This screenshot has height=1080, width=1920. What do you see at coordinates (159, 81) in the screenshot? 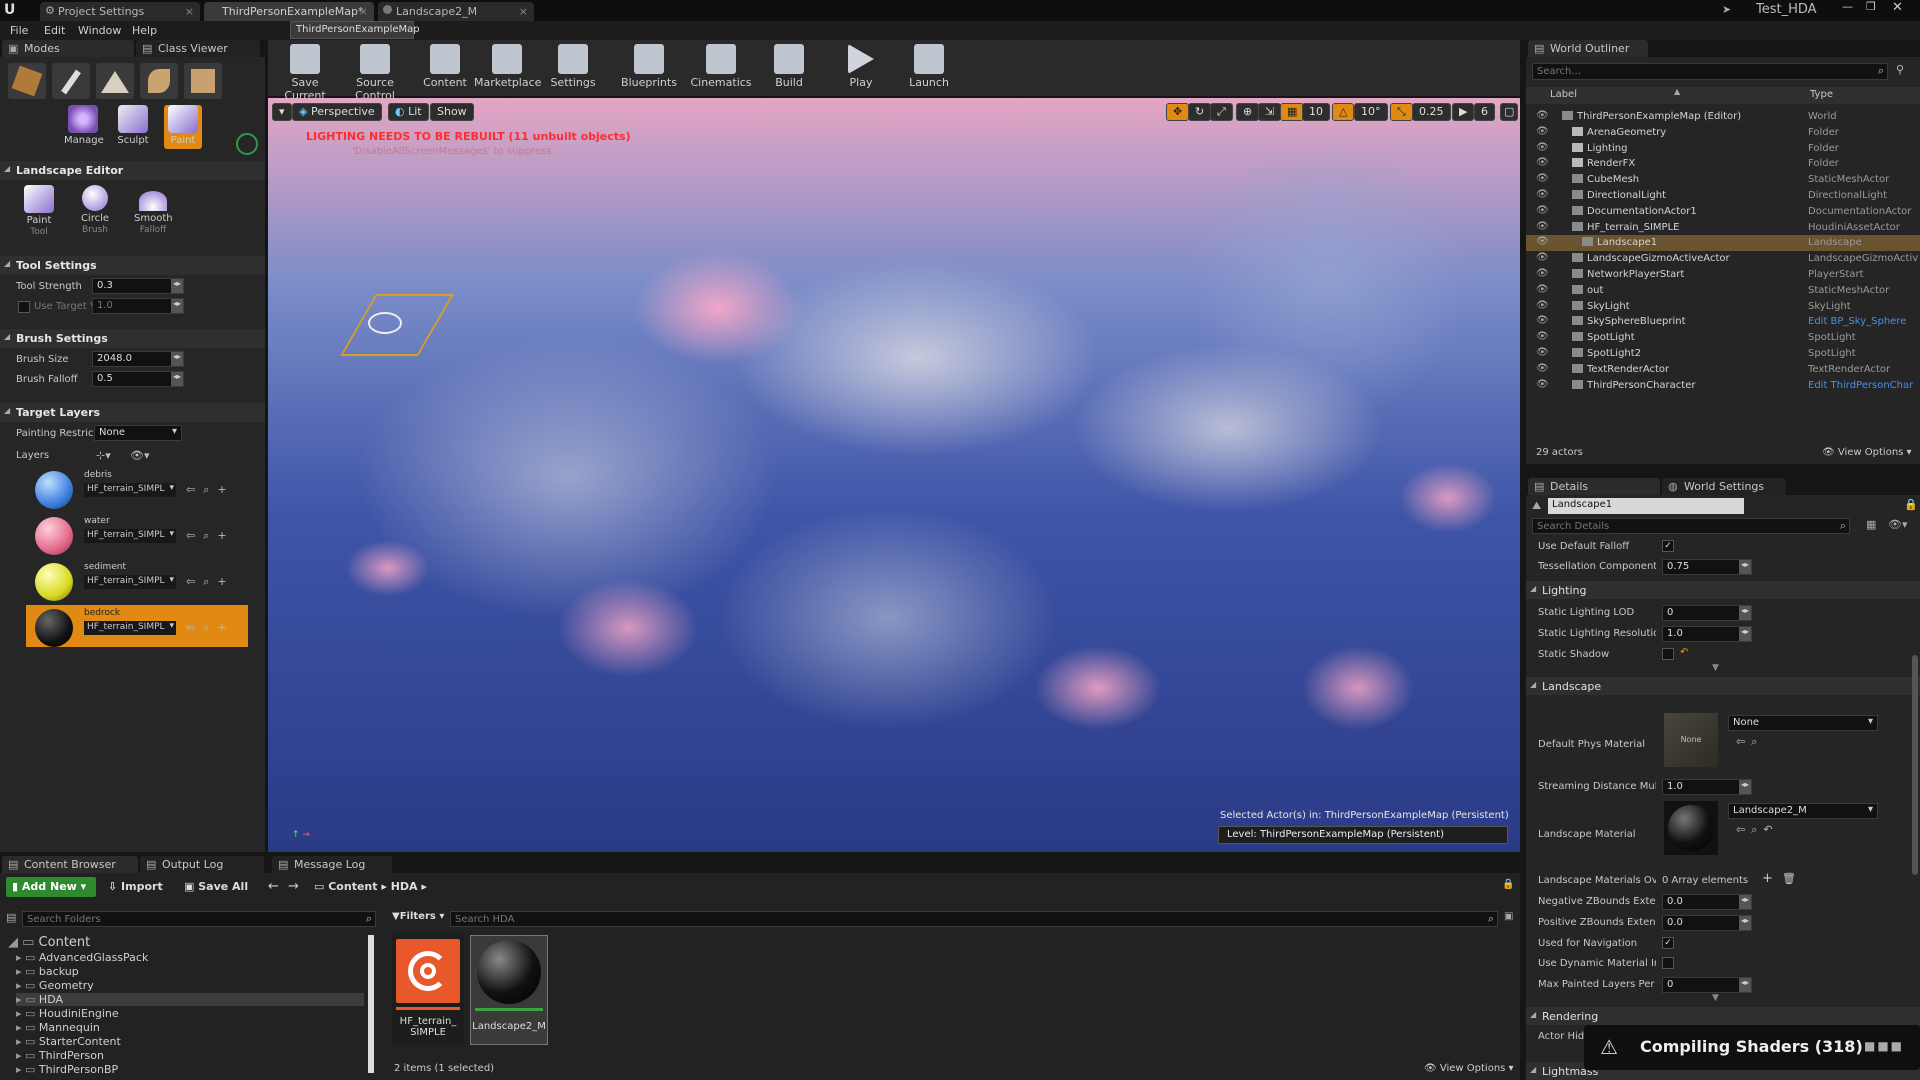
I see `foliage-mode-icon` at bounding box center [159, 81].